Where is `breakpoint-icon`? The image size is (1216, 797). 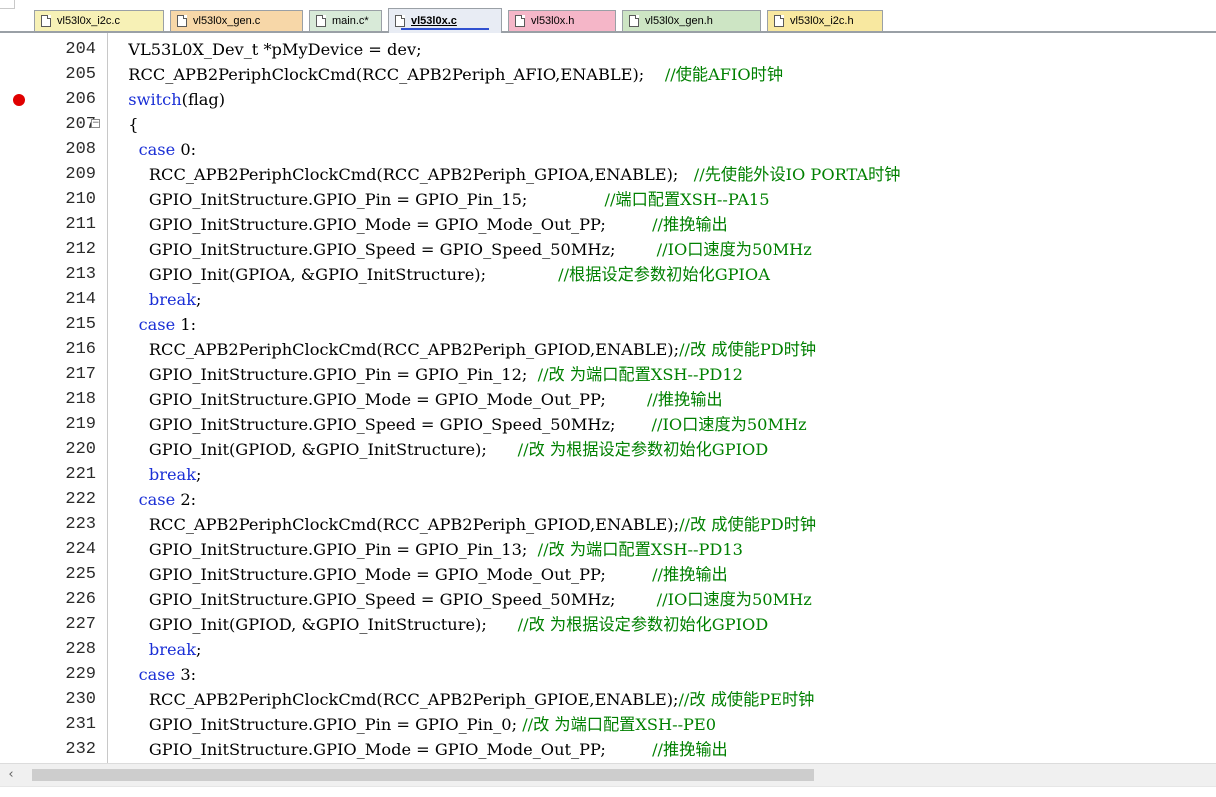
breakpoint-icon is located at coordinates (19, 100).